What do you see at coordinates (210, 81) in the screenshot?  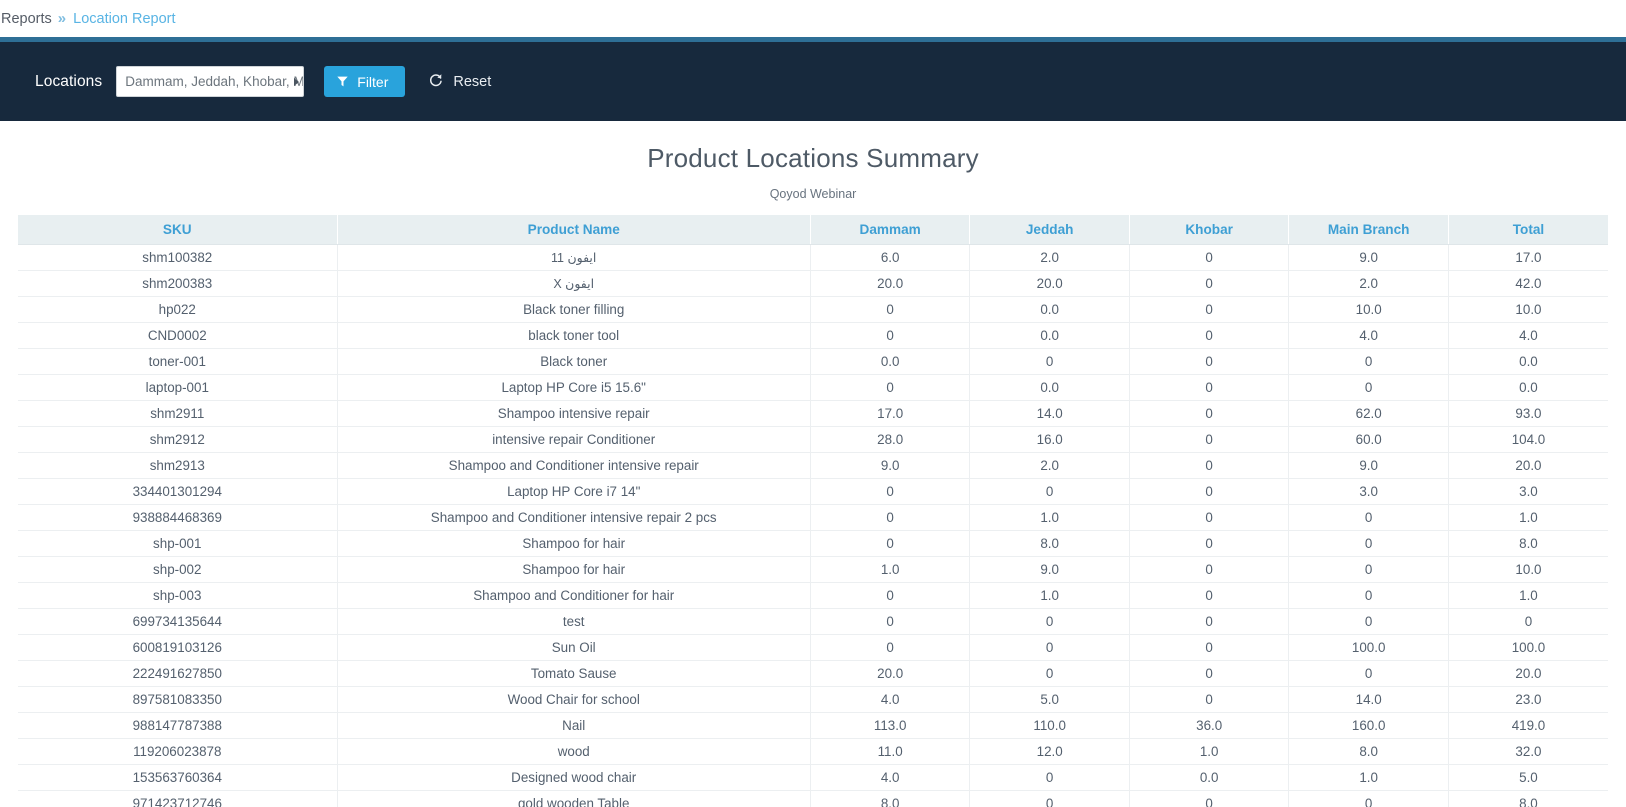 I see `locations-select: Dammam, Jeddah, Khobar, Ma` at bounding box center [210, 81].